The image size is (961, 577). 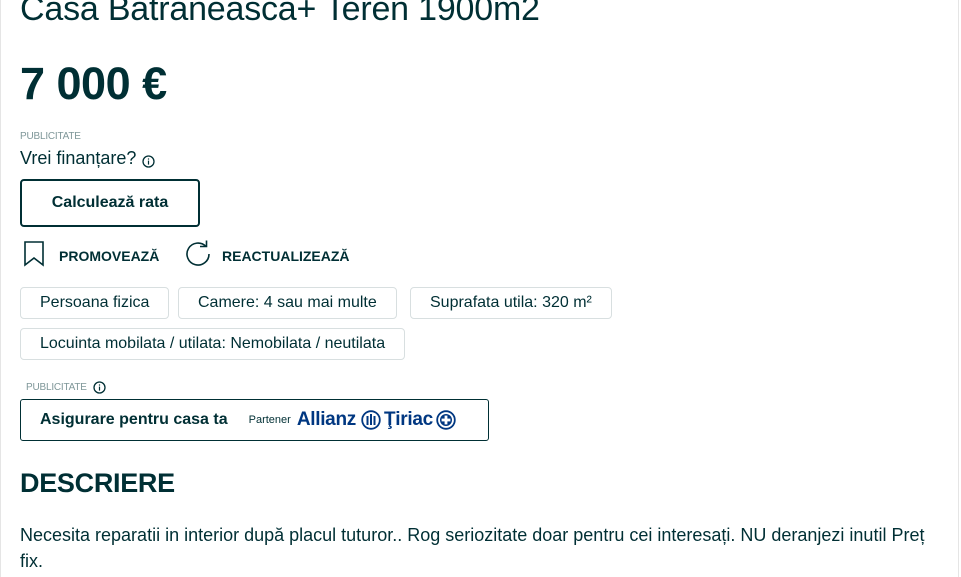 What do you see at coordinates (97, 483) in the screenshot?
I see `description-heading: DESCRIERE` at bounding box center [97, 483].